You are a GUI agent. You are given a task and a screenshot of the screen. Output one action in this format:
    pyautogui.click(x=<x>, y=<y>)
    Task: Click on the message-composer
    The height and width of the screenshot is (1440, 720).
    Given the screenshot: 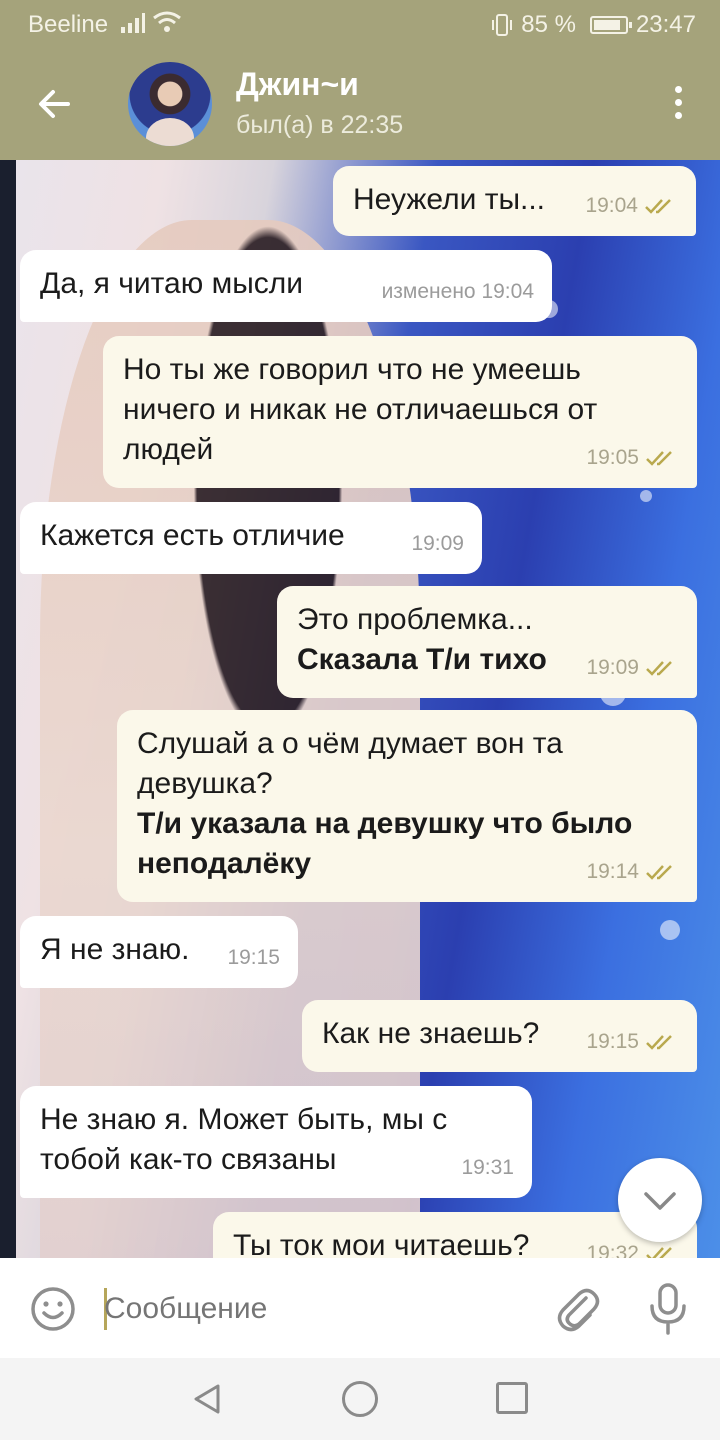 What is the action you would take?
    pyautogui.click(x=360, y=1308)
    